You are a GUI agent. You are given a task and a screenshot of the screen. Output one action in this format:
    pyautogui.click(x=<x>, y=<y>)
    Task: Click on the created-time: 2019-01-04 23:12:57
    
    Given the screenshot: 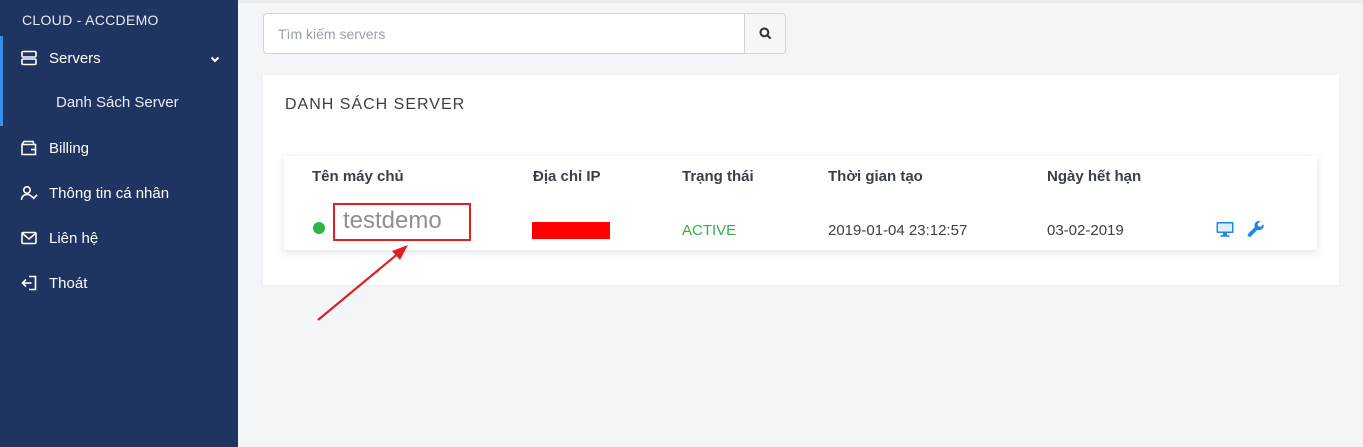 What is the action you would take?
    pyautogui.click(x=898, y=230)
    